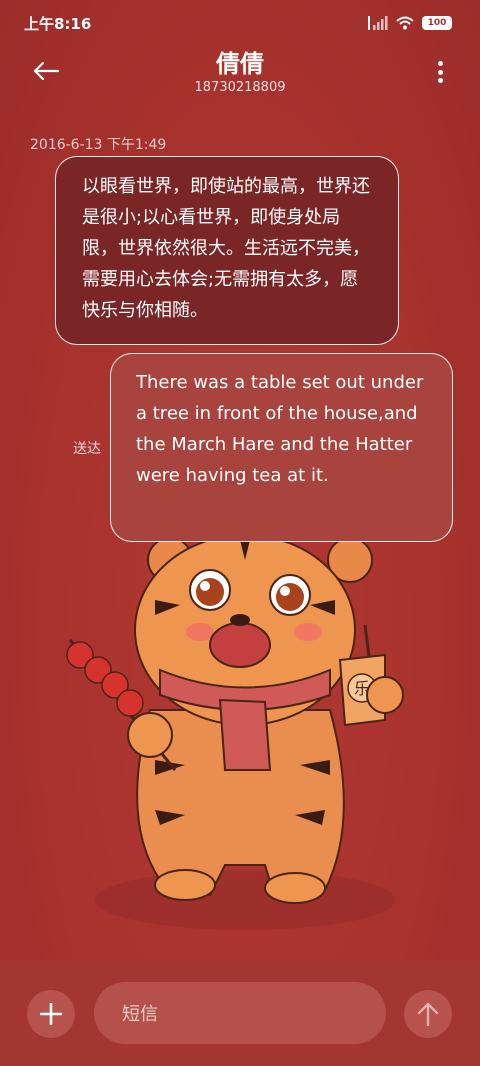 Image resolution: width=480 pixels, height=1066 pixels. What do you see at coordinates (58, 23) in the screenshot?
I see `status-time: 上午8:16` at bounding box center [58, 23].